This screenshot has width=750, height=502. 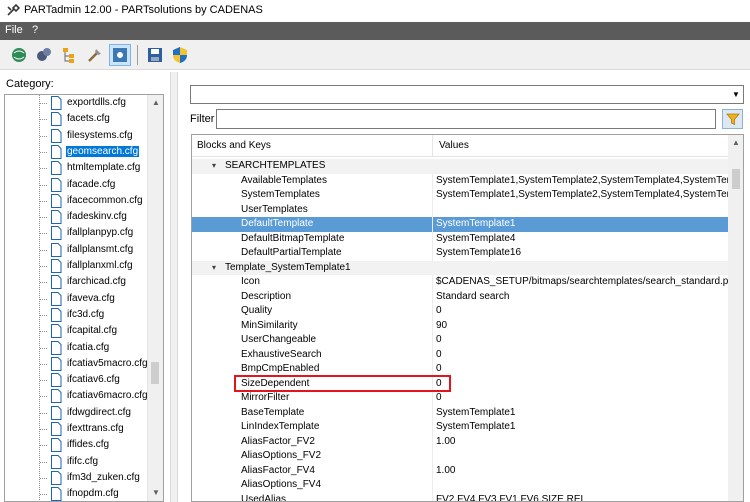 What do you see at coordinates (77, 413) in the screenshot?
I see `tree-item: ifdwgdirect.cfg` at bounding box center [77, 413].